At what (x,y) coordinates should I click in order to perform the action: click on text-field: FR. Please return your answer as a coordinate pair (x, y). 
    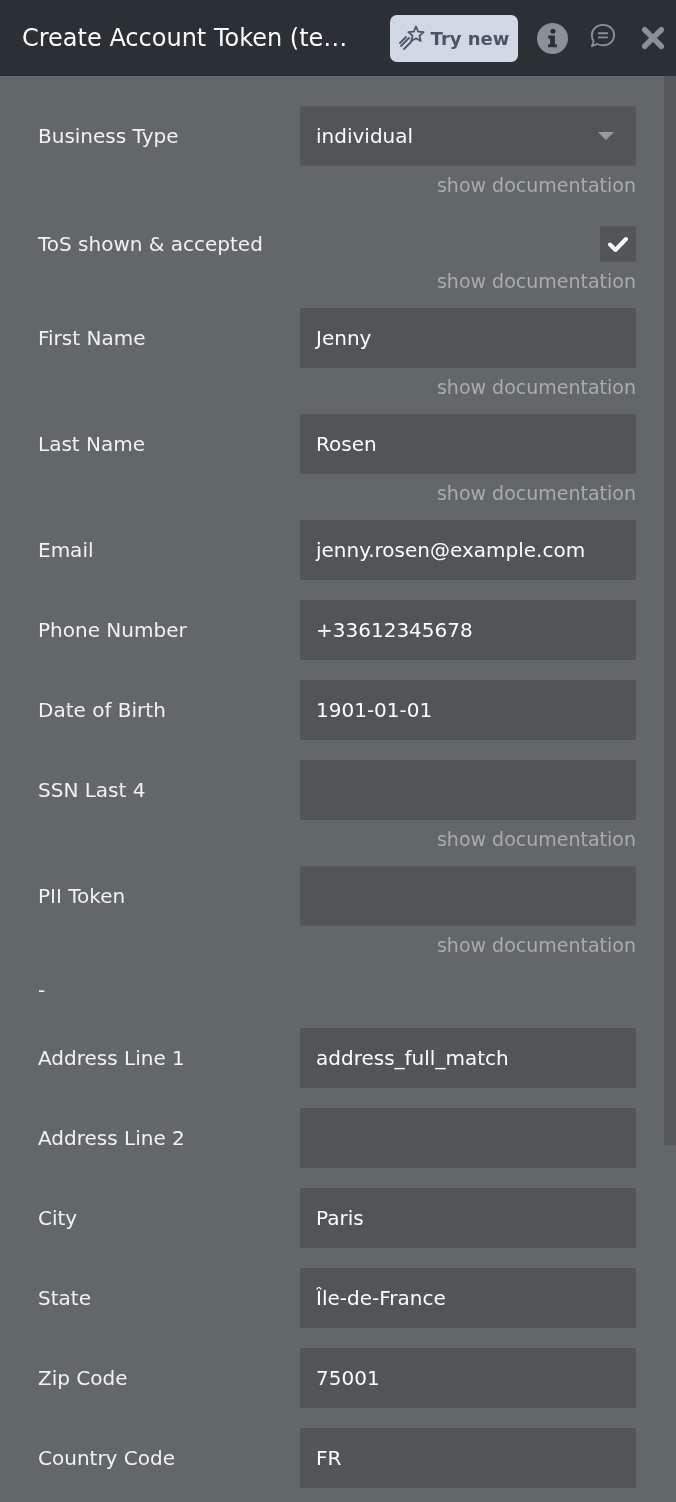
    Looking at the image, I should click on (468, 1458).